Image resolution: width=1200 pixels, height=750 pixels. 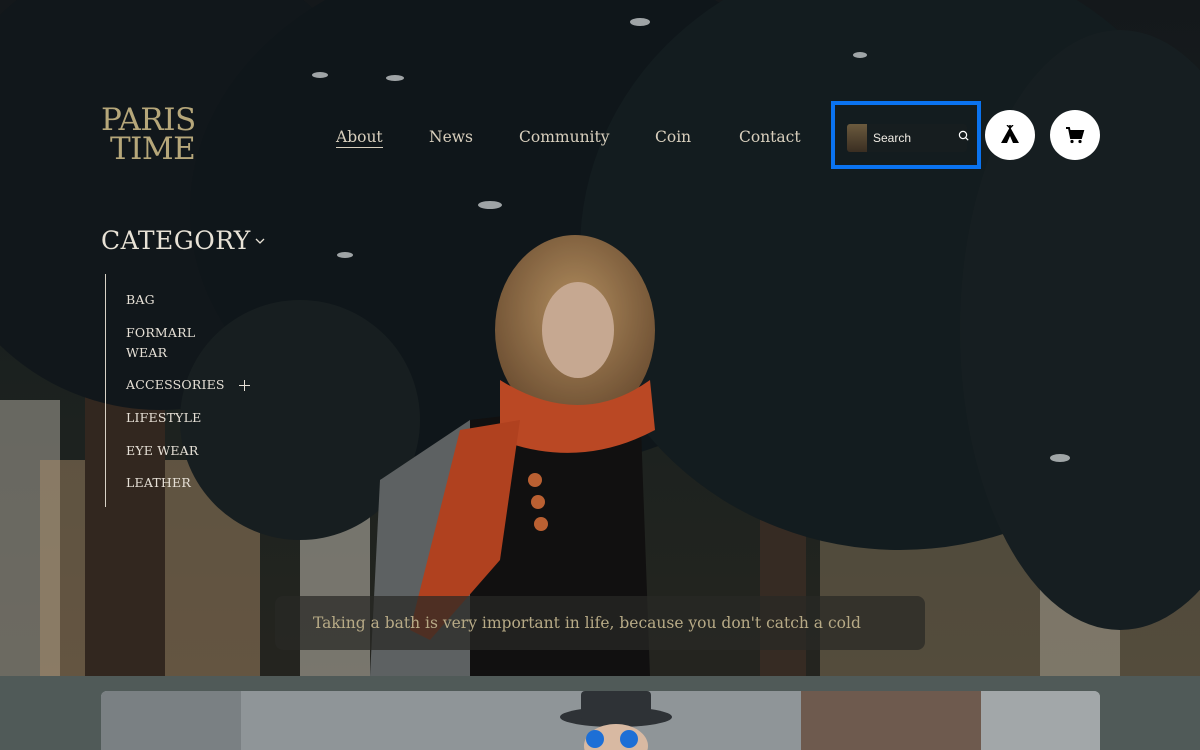 What do you see at coordinates (359, 138) in the screenshot?
I see `nav-item-about: About` at bounding box center [359, 138].